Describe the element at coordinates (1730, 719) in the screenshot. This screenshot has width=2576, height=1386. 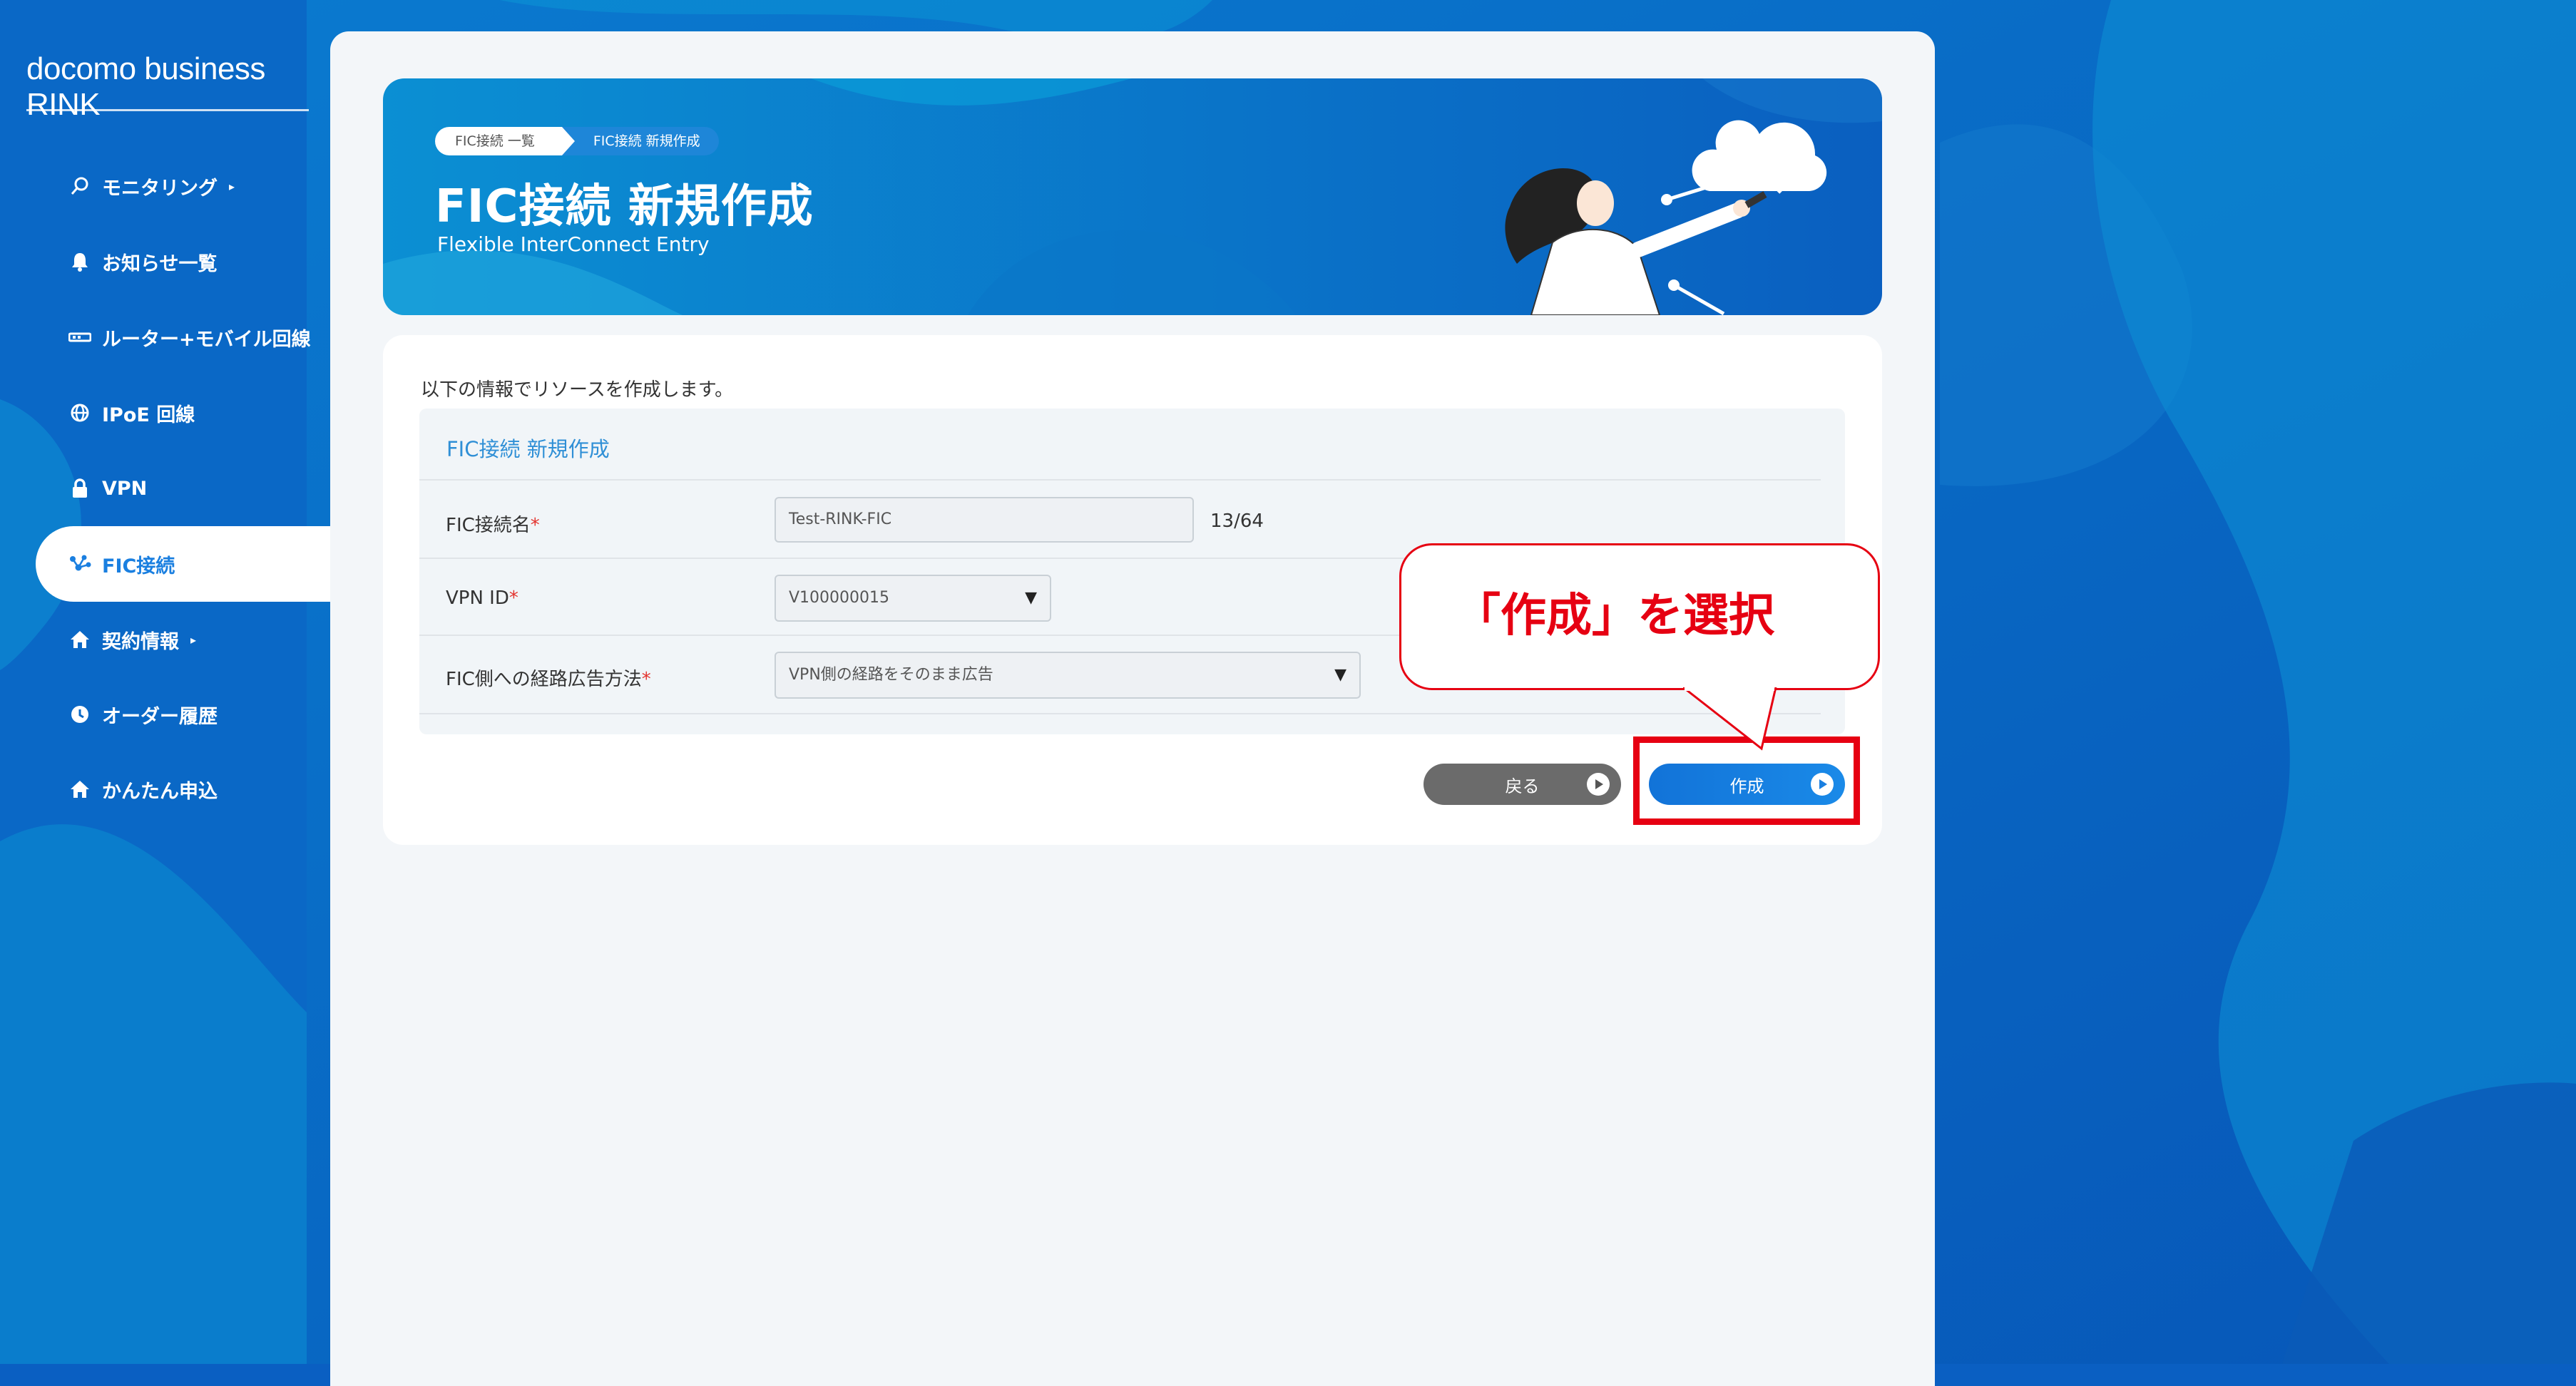
I see `callout-tail` at that location.